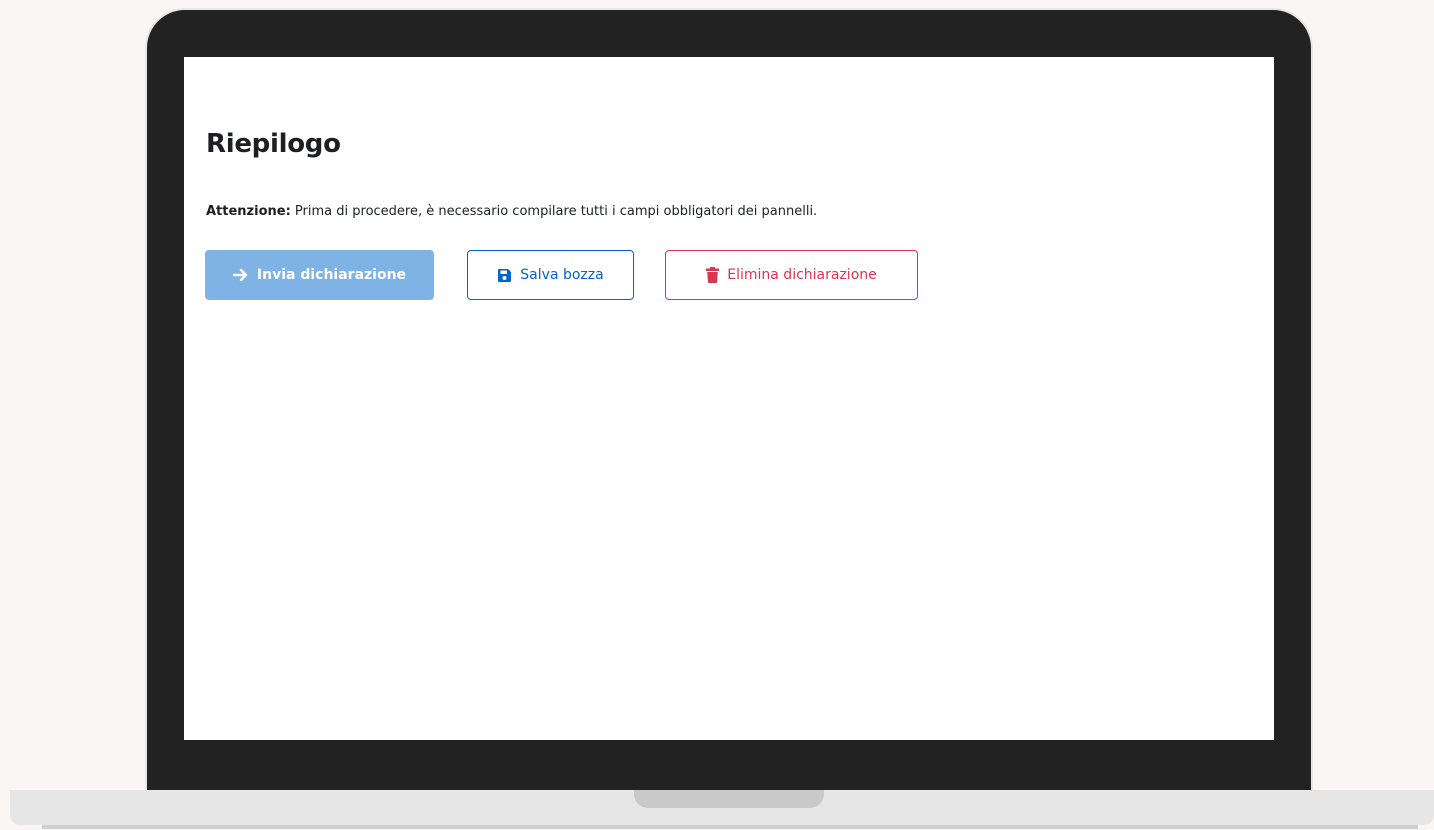 The image size is (1434, 830). Describe the element at coordinates (713, 275) in the screenshot. I see `trash-icon` at that location.